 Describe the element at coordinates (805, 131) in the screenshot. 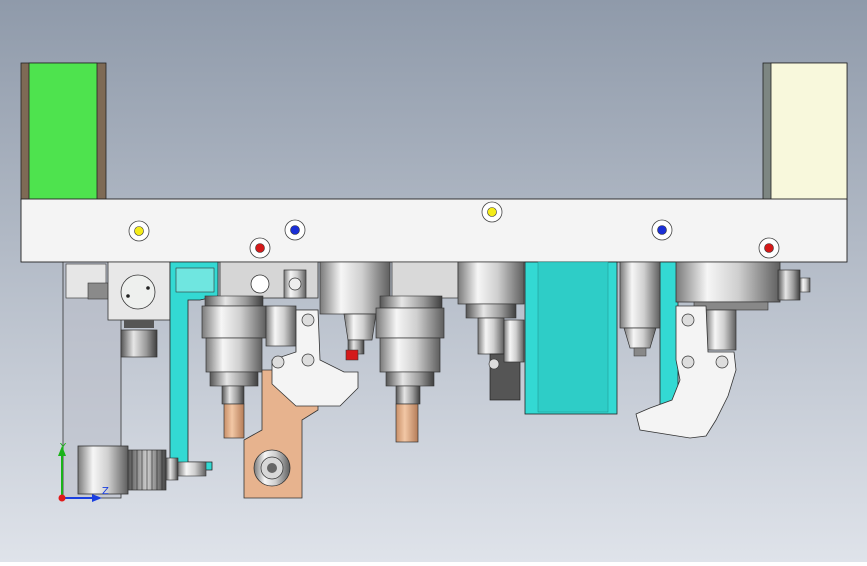

I see `right-cream-block` at that location.